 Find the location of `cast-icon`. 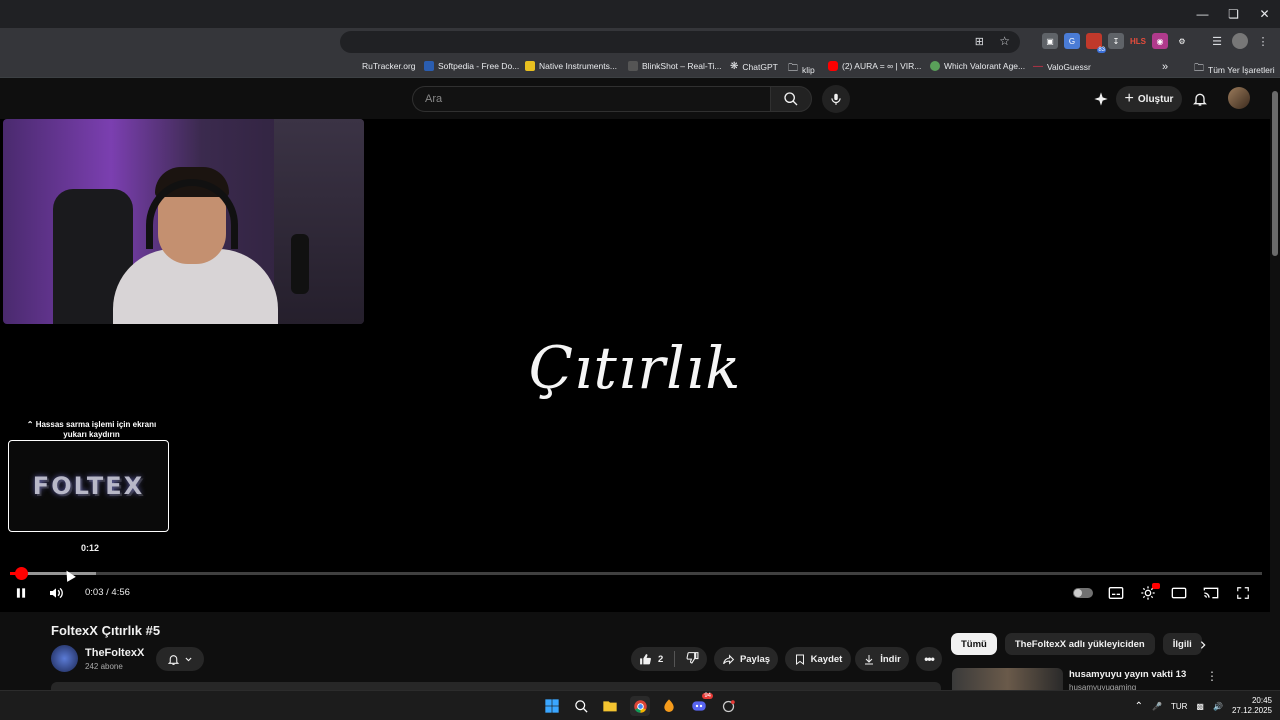

cast-icon is located at coordinates (1211, 593).